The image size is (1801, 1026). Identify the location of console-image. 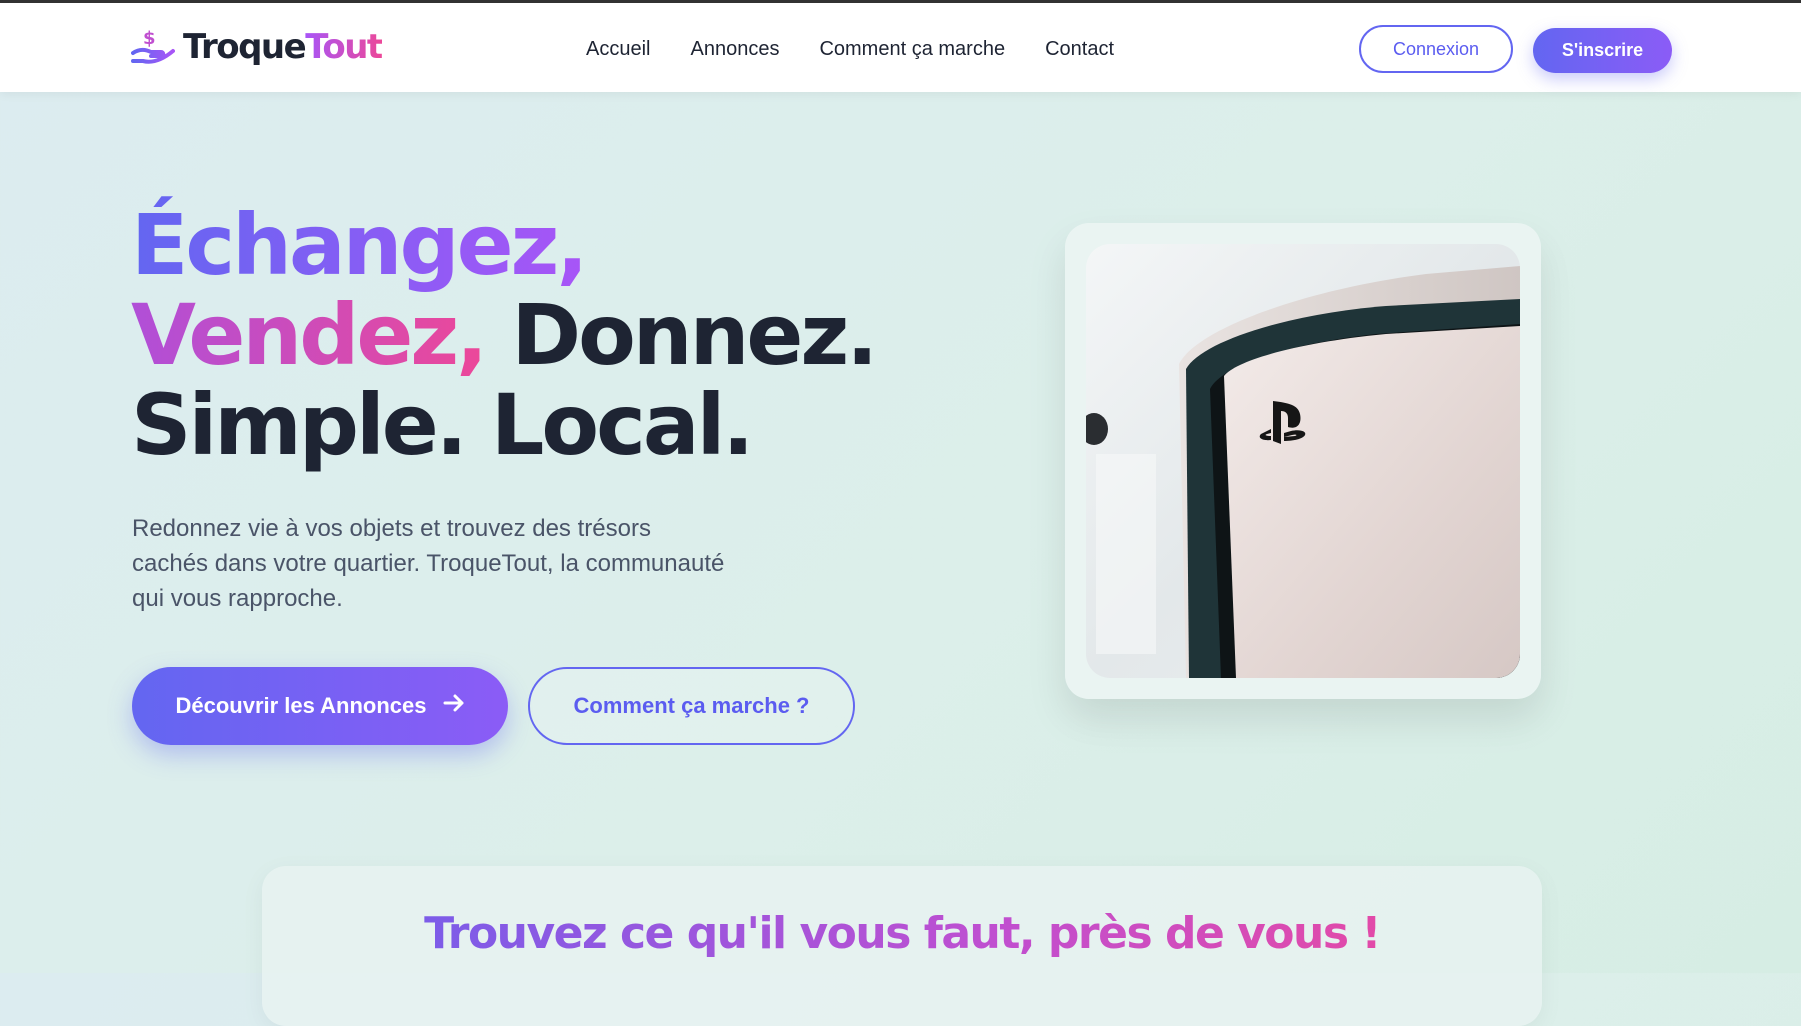
(1303, 461).